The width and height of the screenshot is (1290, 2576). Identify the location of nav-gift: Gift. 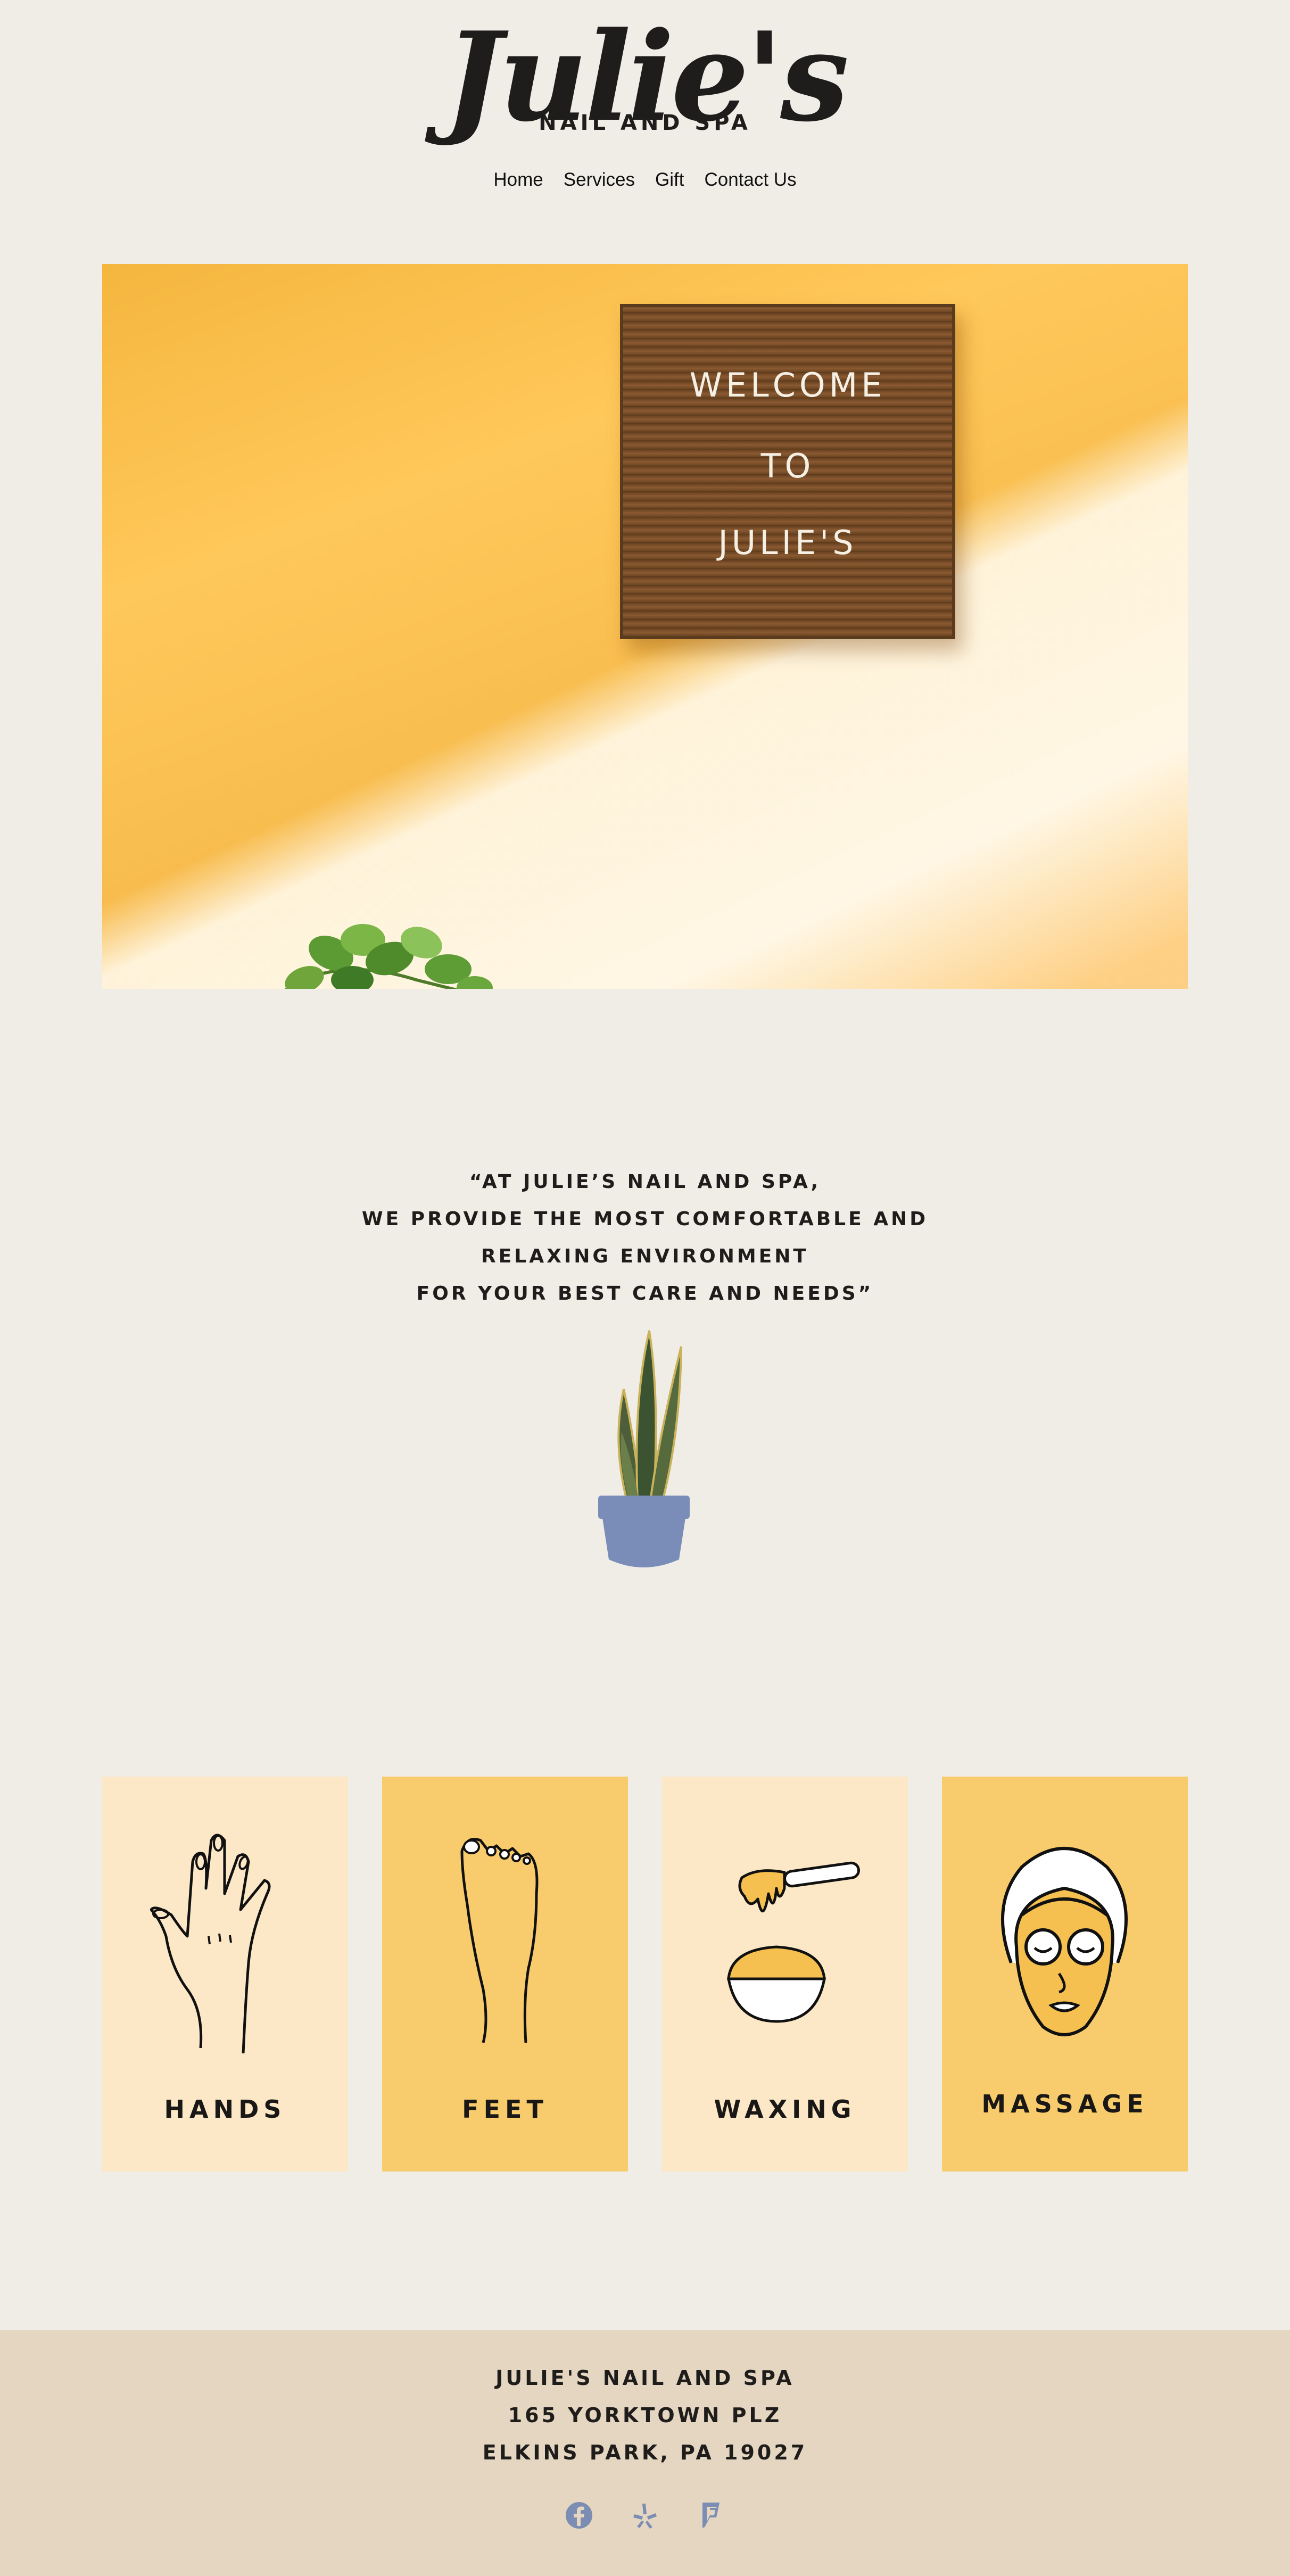
(669, 180).